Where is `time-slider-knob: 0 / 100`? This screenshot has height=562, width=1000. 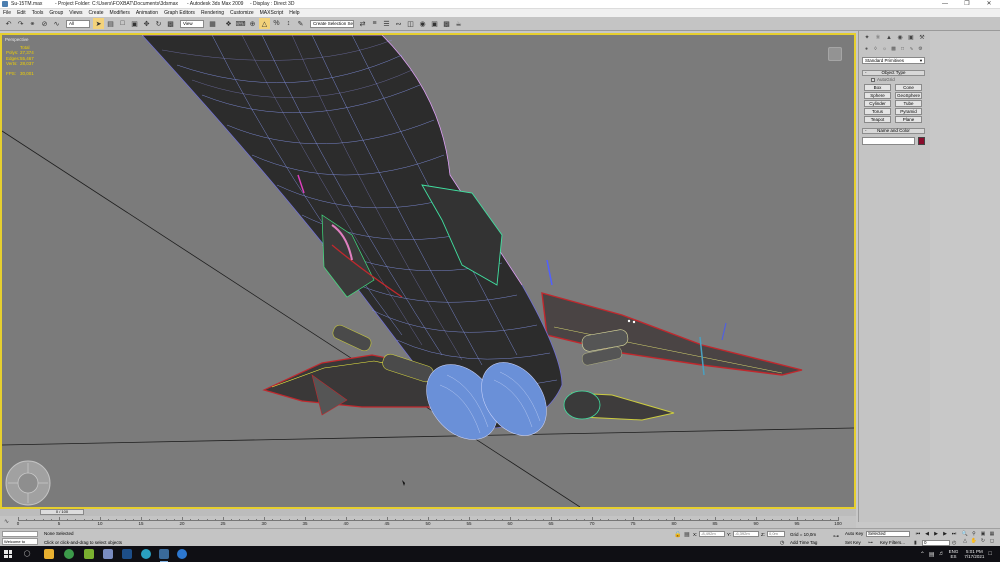
time-slider-knob: 0 / 100 is located at coordinates (62, 512).